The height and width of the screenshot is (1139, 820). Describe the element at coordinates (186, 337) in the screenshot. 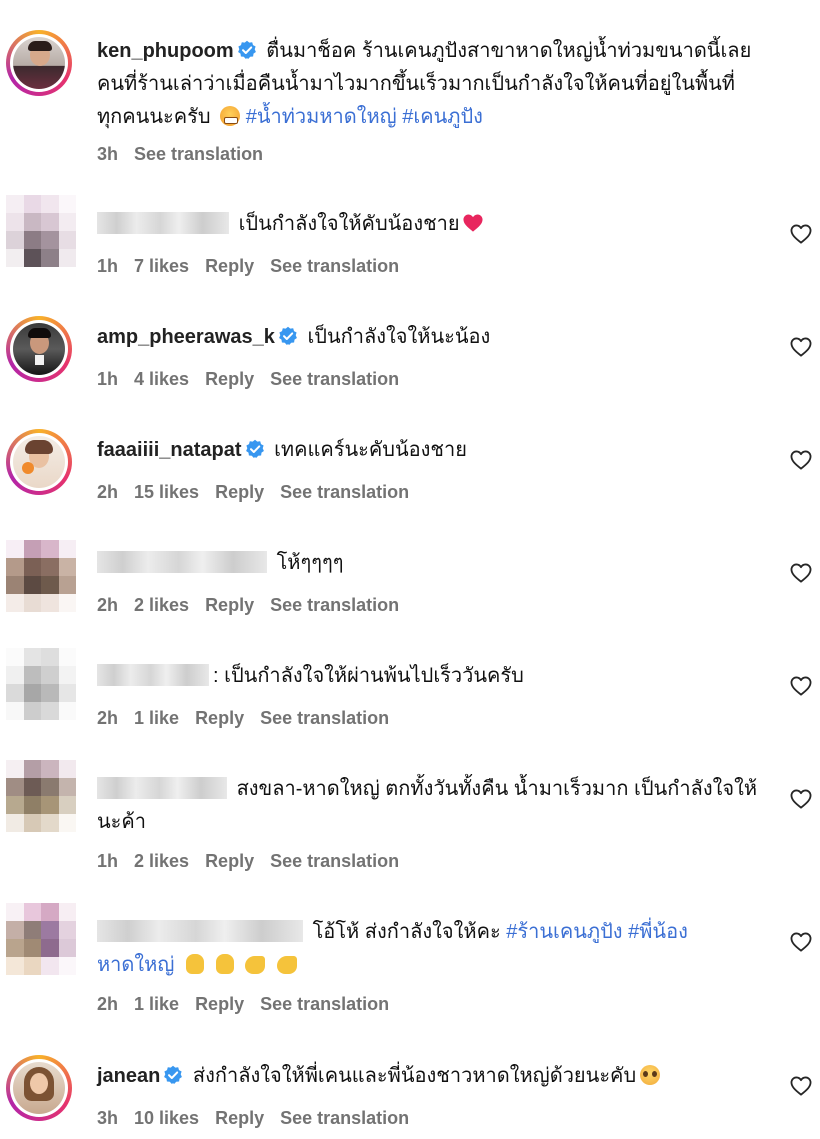

I see `username: amp_pheerawas_k` at that location.